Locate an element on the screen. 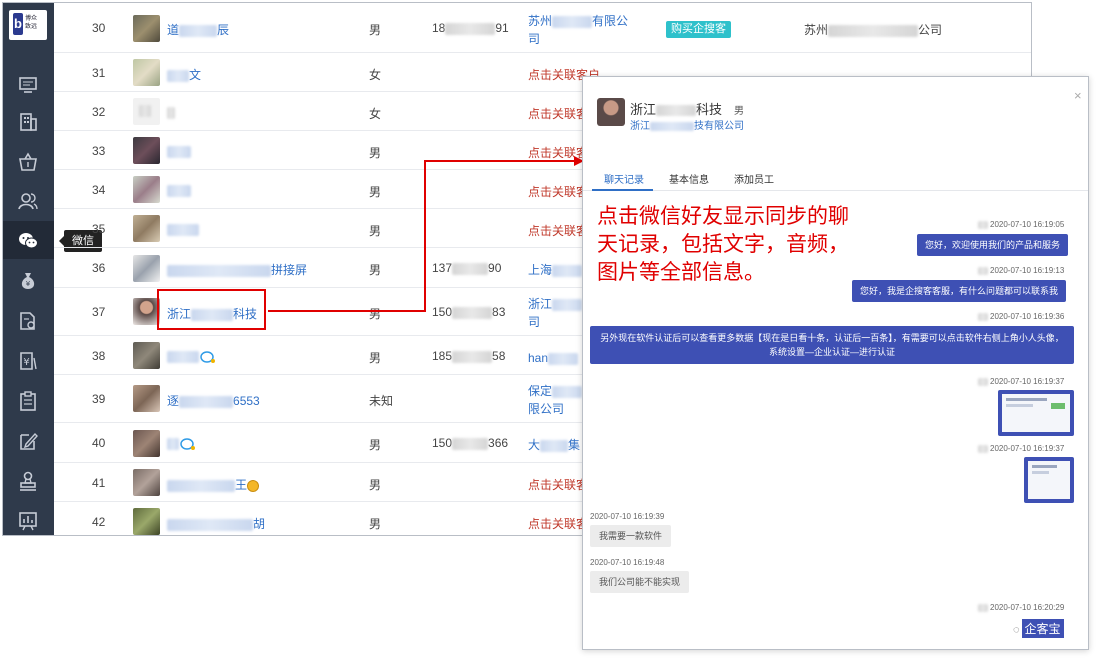  contact-nickname: 文 is located at coordinates (184, 74).